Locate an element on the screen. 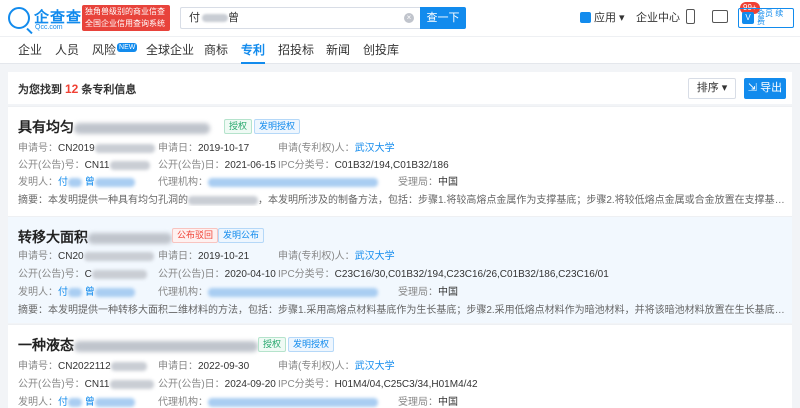  search-value-tail: 曾 is located at coordinates (233, 18).